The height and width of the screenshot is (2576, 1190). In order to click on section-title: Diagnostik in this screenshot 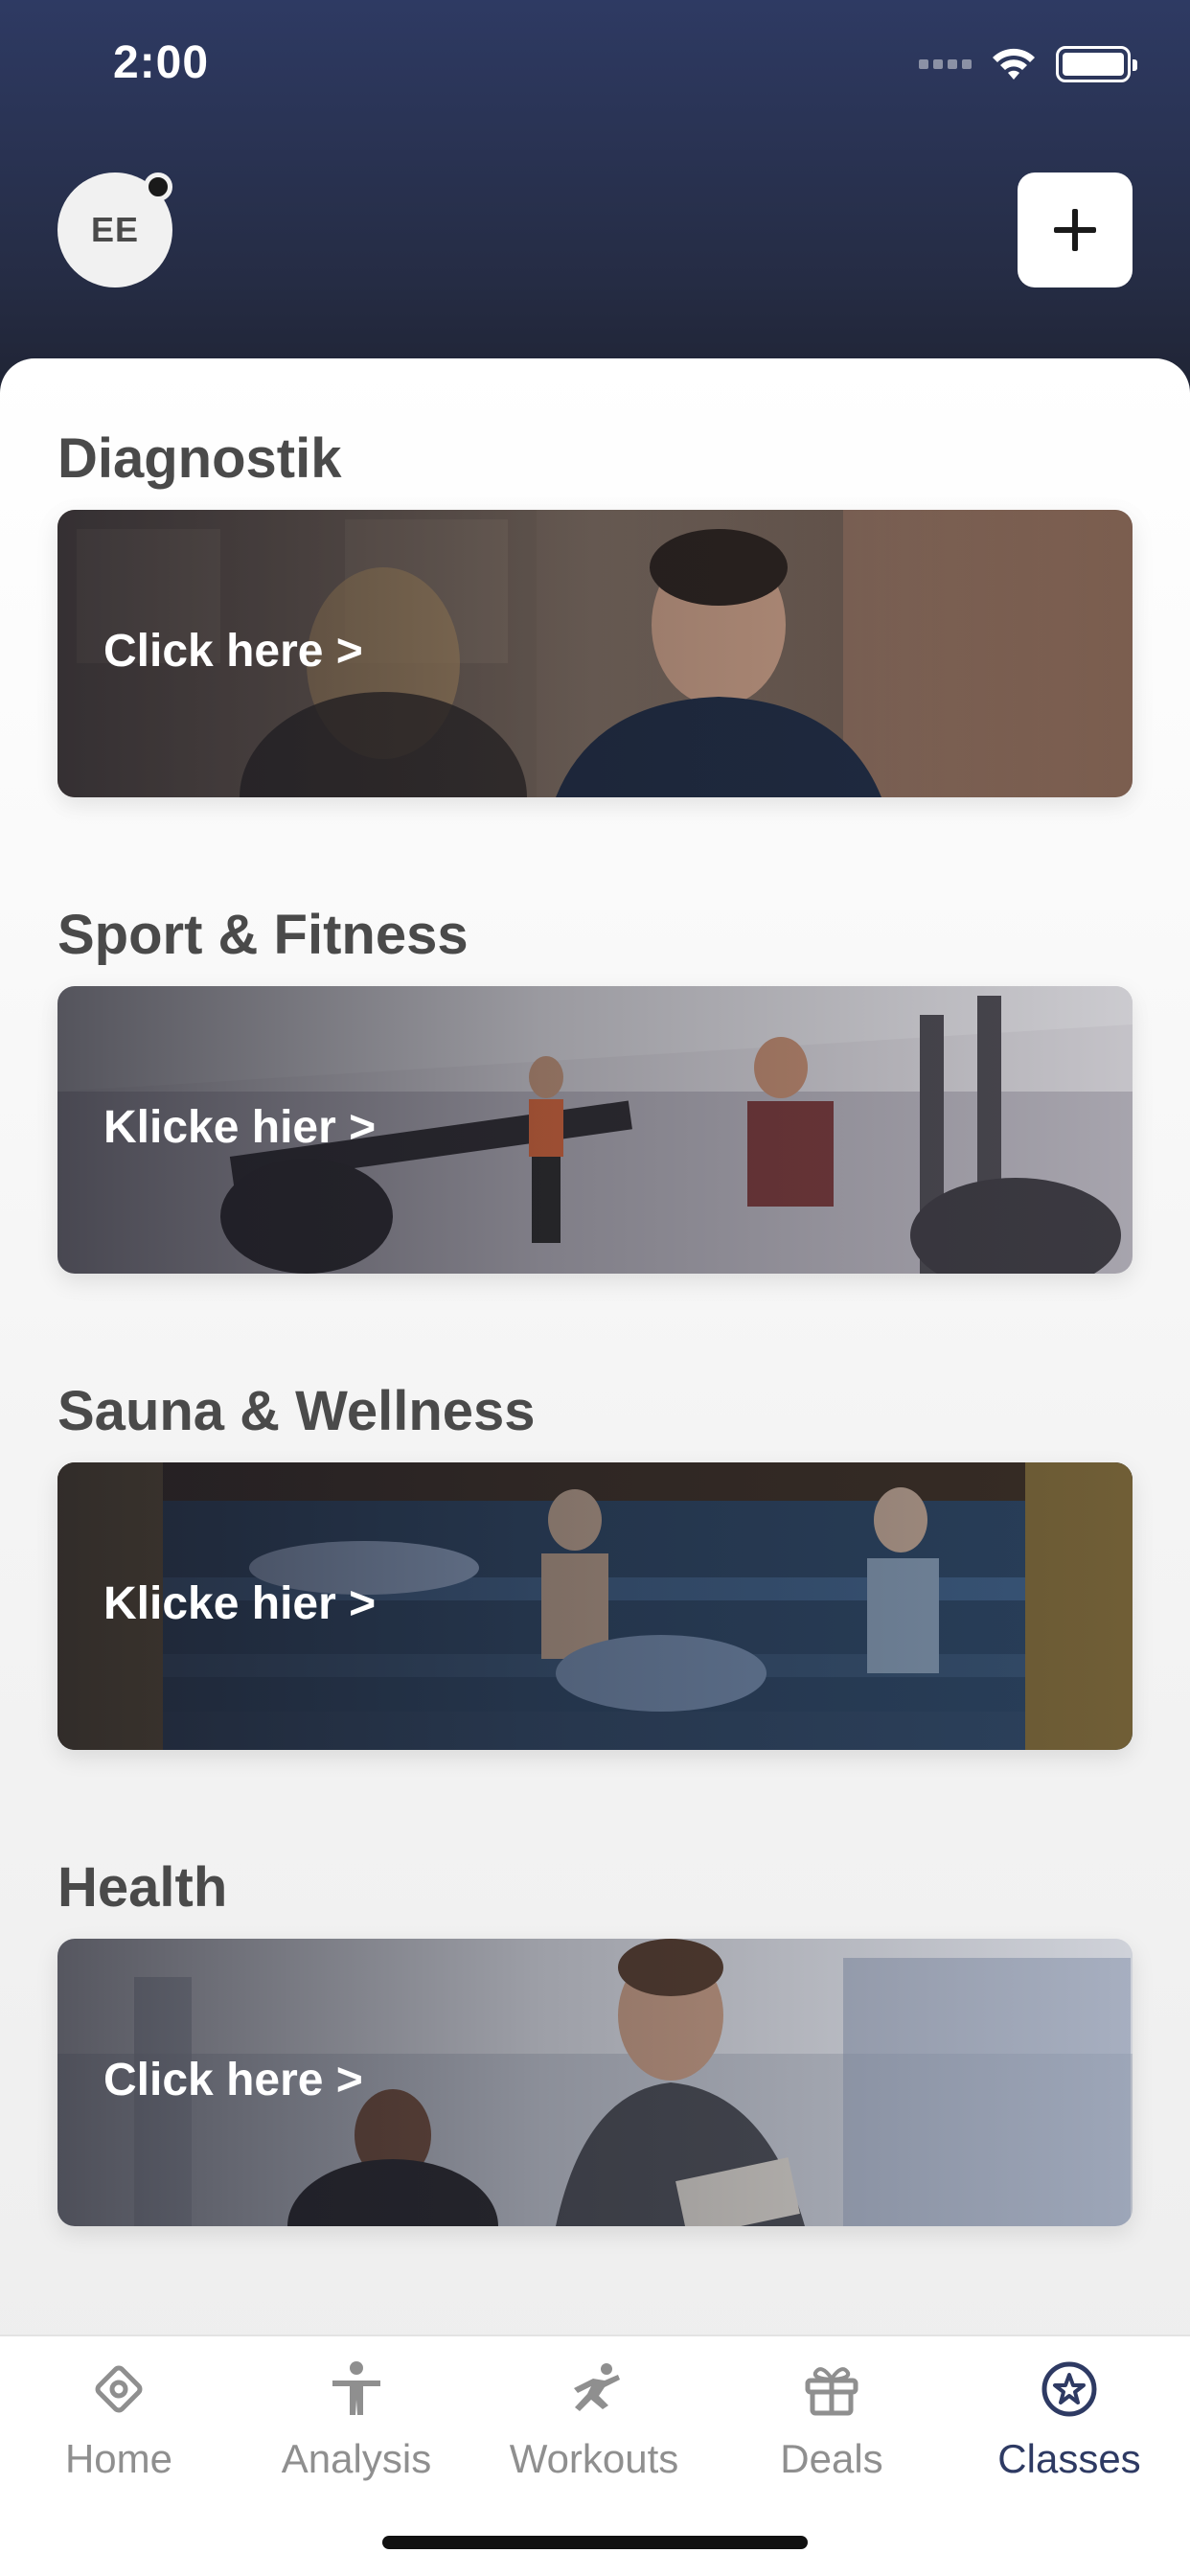, I will do `click(199, 458)`.